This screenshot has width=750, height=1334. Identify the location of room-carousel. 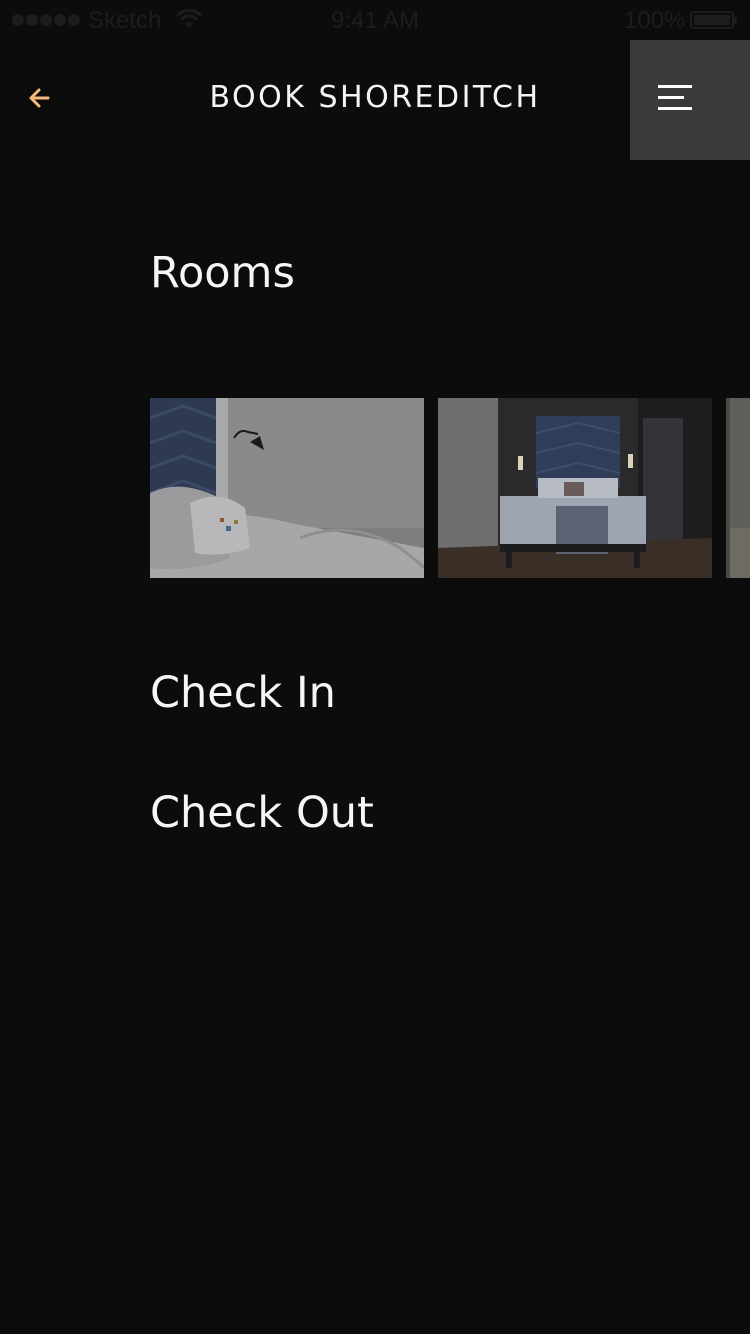
(450, 488).